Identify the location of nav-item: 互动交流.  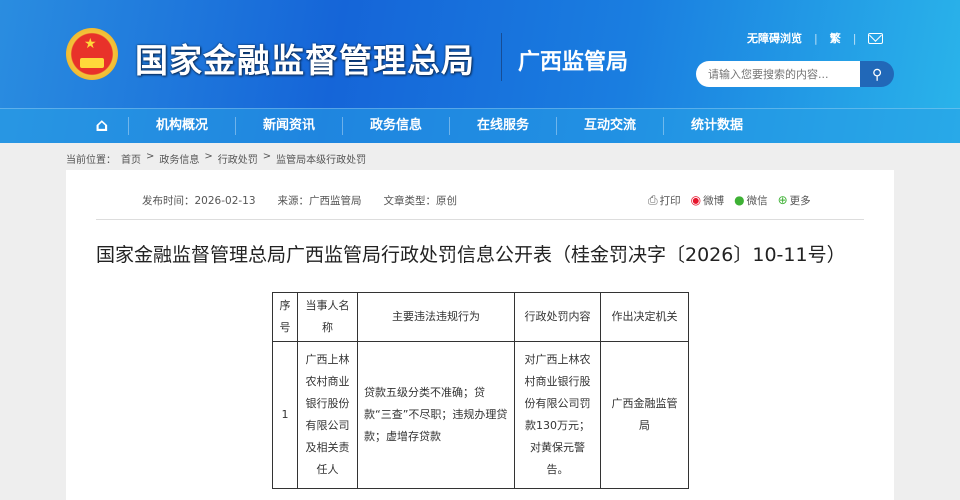
(609, 126).